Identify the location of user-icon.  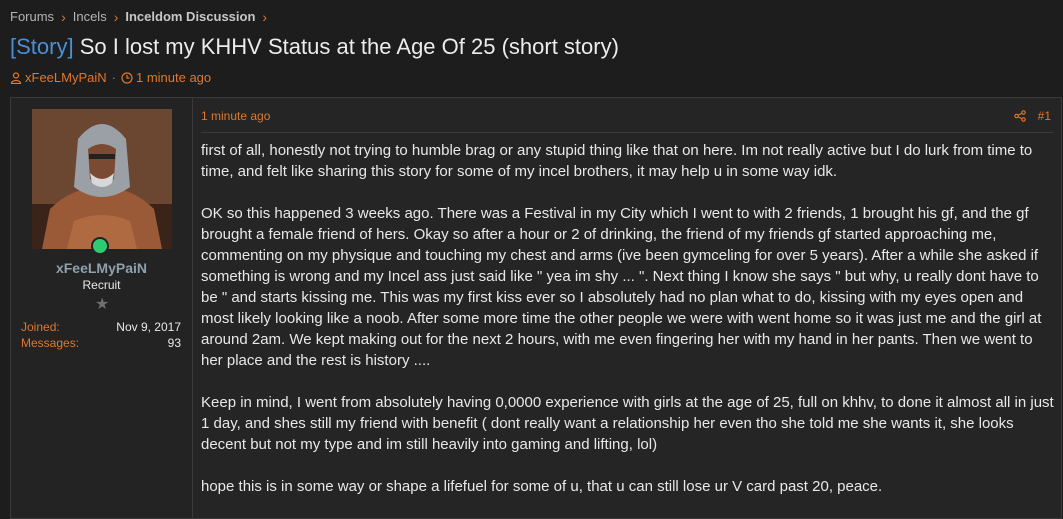
(16, 77).